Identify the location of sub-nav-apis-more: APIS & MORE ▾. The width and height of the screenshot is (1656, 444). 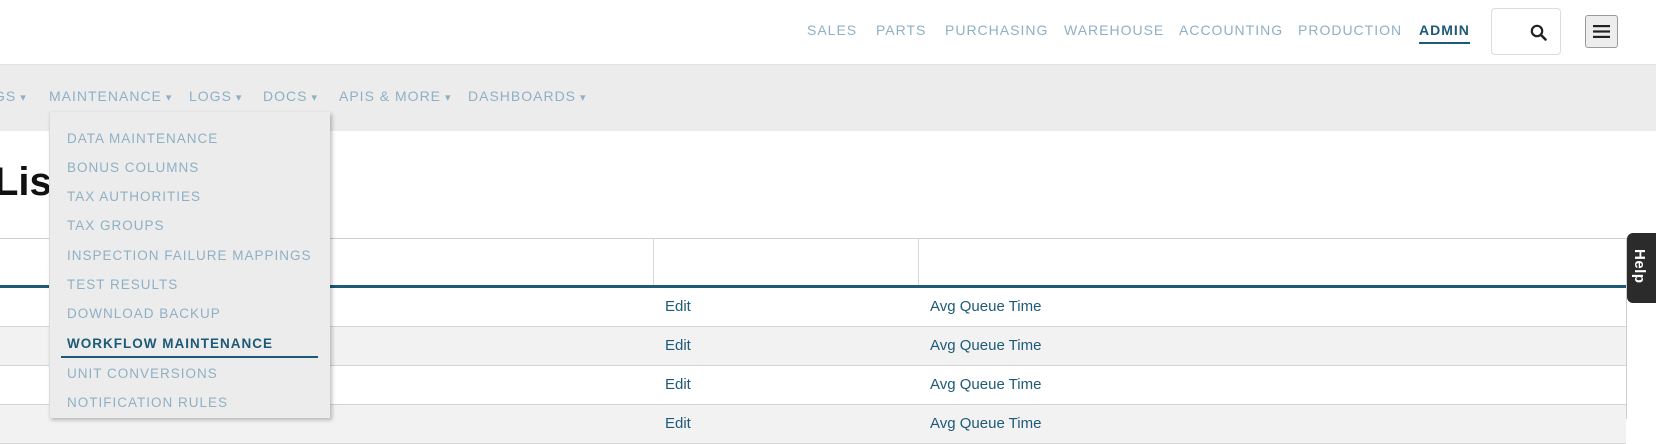
(395, 96).